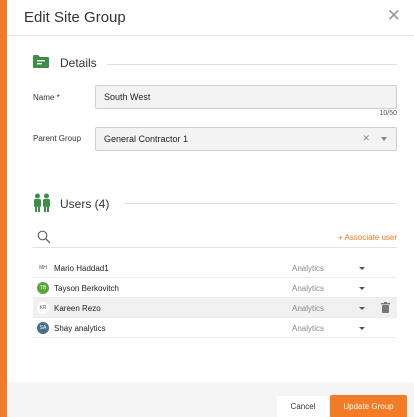 The image size is (414, 417). Describe the element at coordinates (303, 406) in the screenshot. I see `cancel-button: Cancel` at that location.